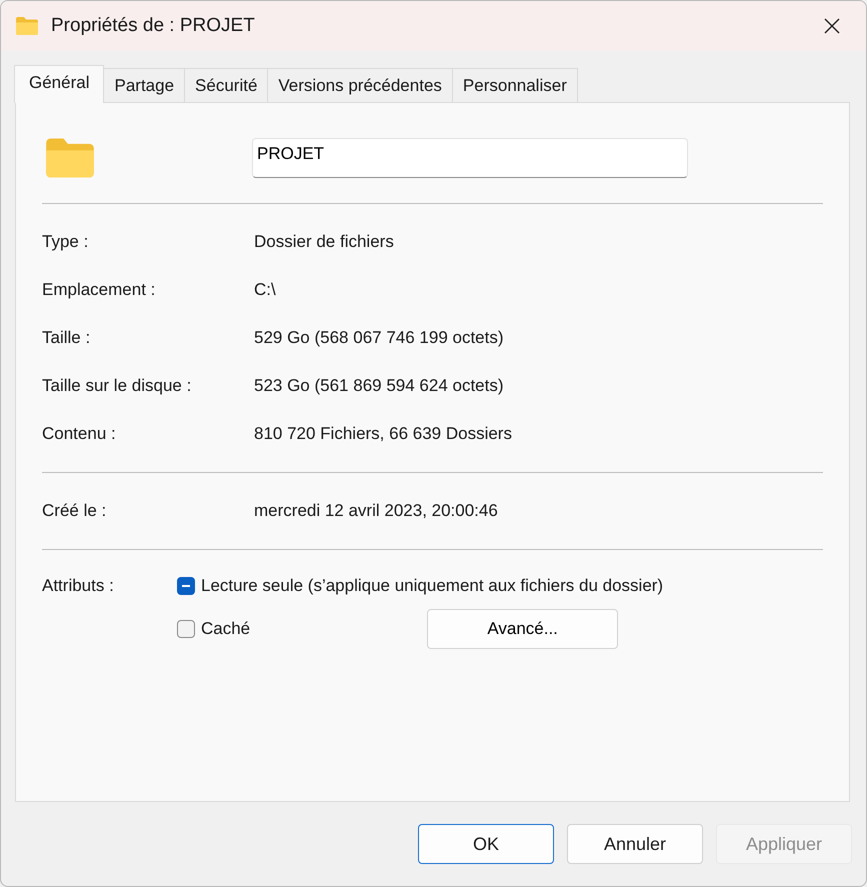  What do you see at coordinates (515, 85) in the screenshot?
I see `tab: Personnaliser` at bounding box center [515, 85].